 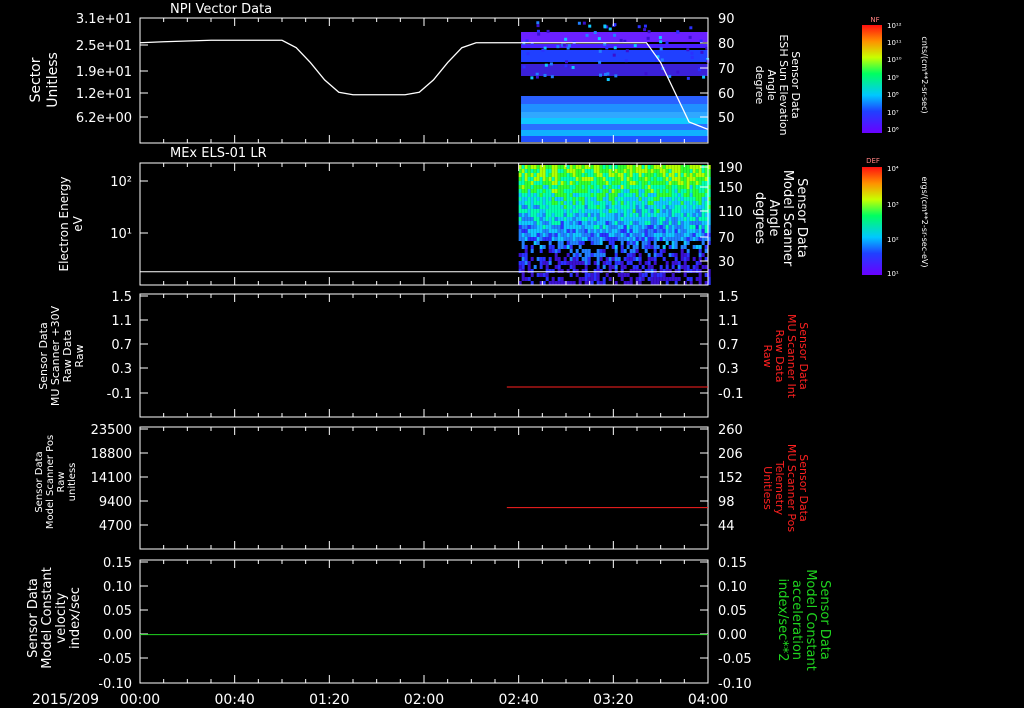 What do you see at coordinates (796, 620) in the screenshot?
I see `model-const-right-label-3: acceleration` at bounding box center [796, 620].